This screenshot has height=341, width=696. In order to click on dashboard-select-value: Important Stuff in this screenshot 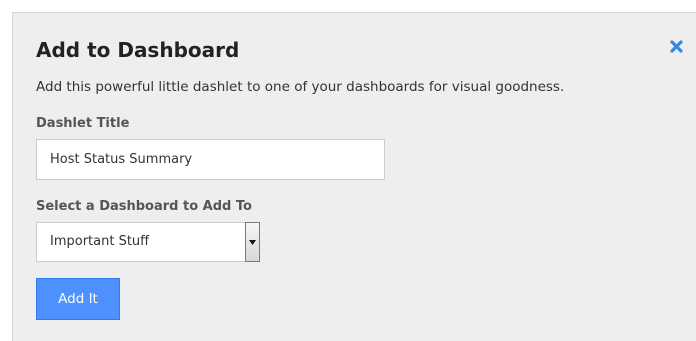, I will do `click(100, 241)`.